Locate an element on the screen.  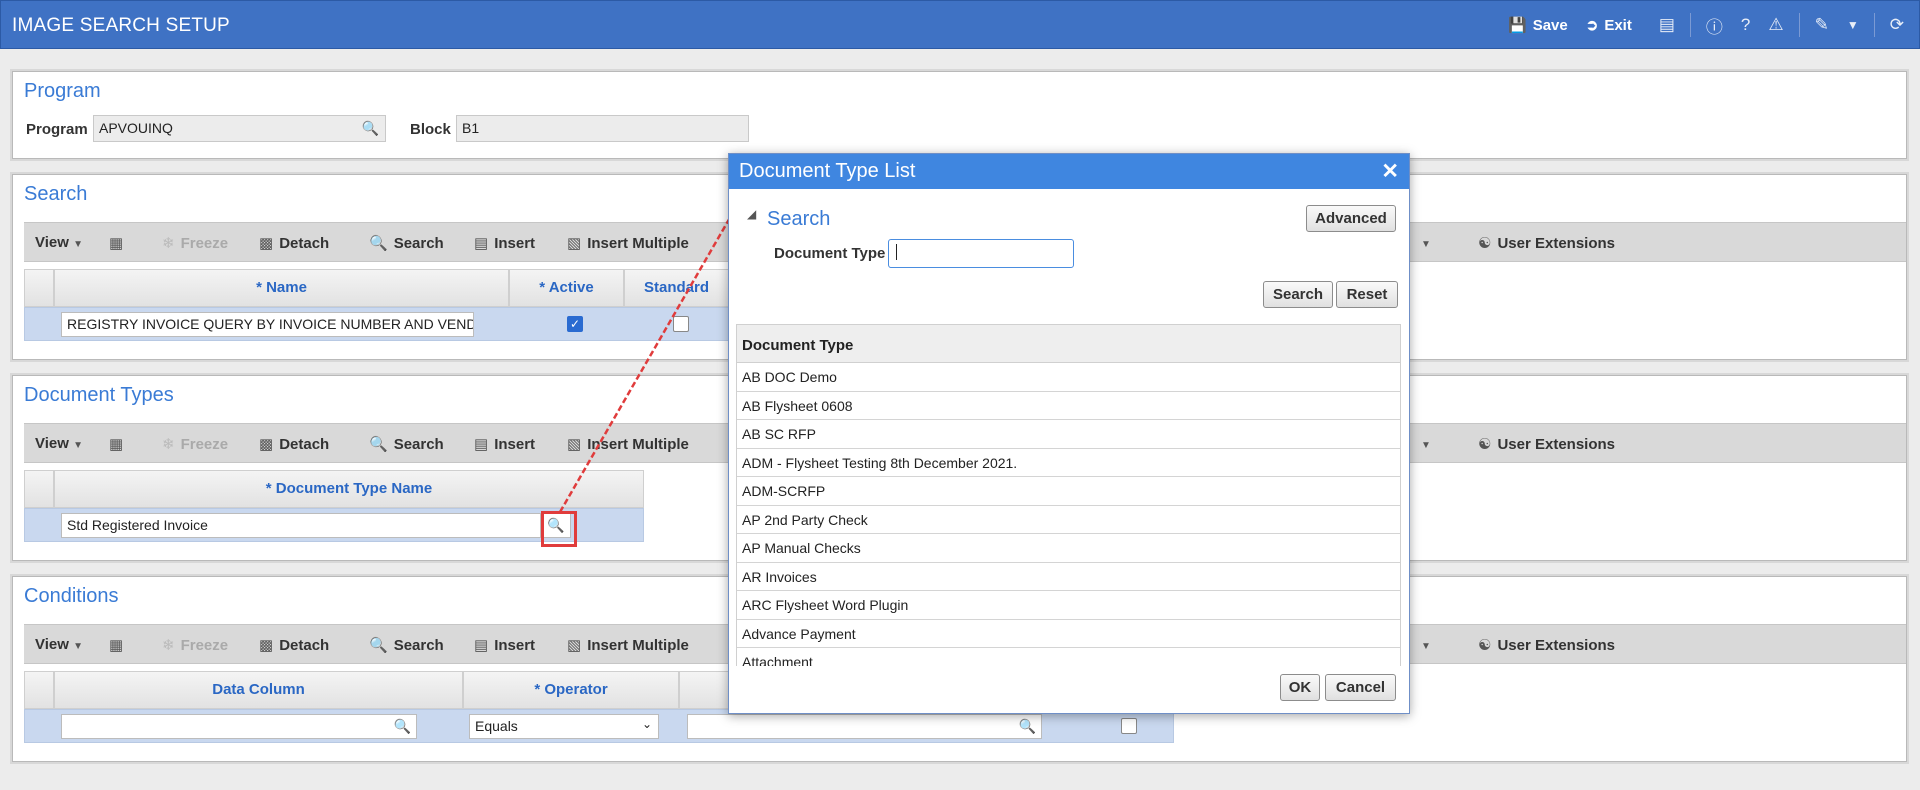
column-header-standard: Standard is located at coordinates (676, 288).